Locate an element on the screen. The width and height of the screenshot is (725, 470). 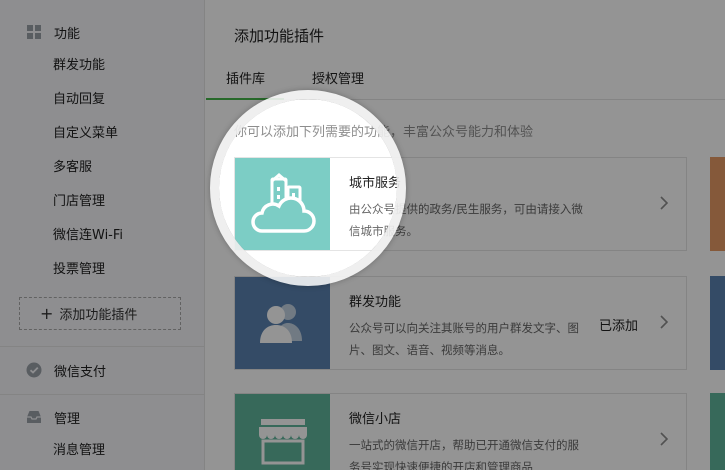
add-plugin-label: 添加功能插件 is located at coordinates (98, 315).